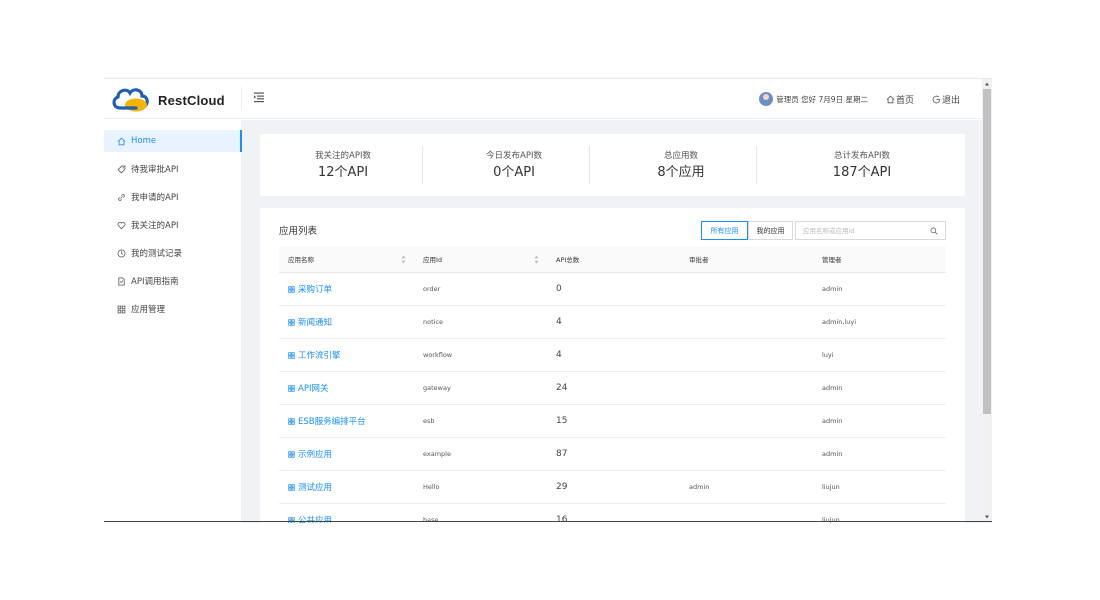 The image size is (1100, 600). What do you see at coordinates (681, 165) in the screenshot?
I see `stat-total-apps: 总应用数 8个应用` at bounding box center [681, 165].